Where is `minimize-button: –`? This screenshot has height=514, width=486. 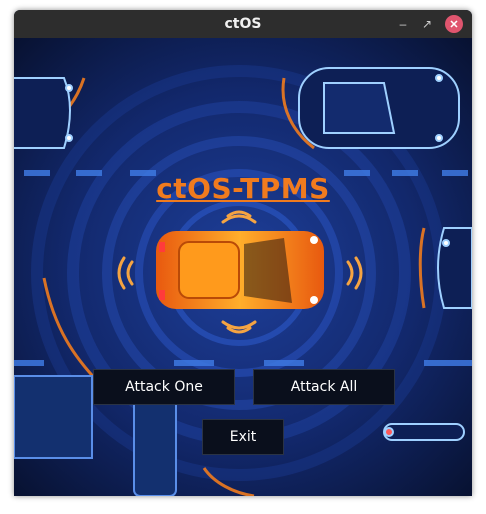 minimize-button: – is located at coordinates (403, 24).